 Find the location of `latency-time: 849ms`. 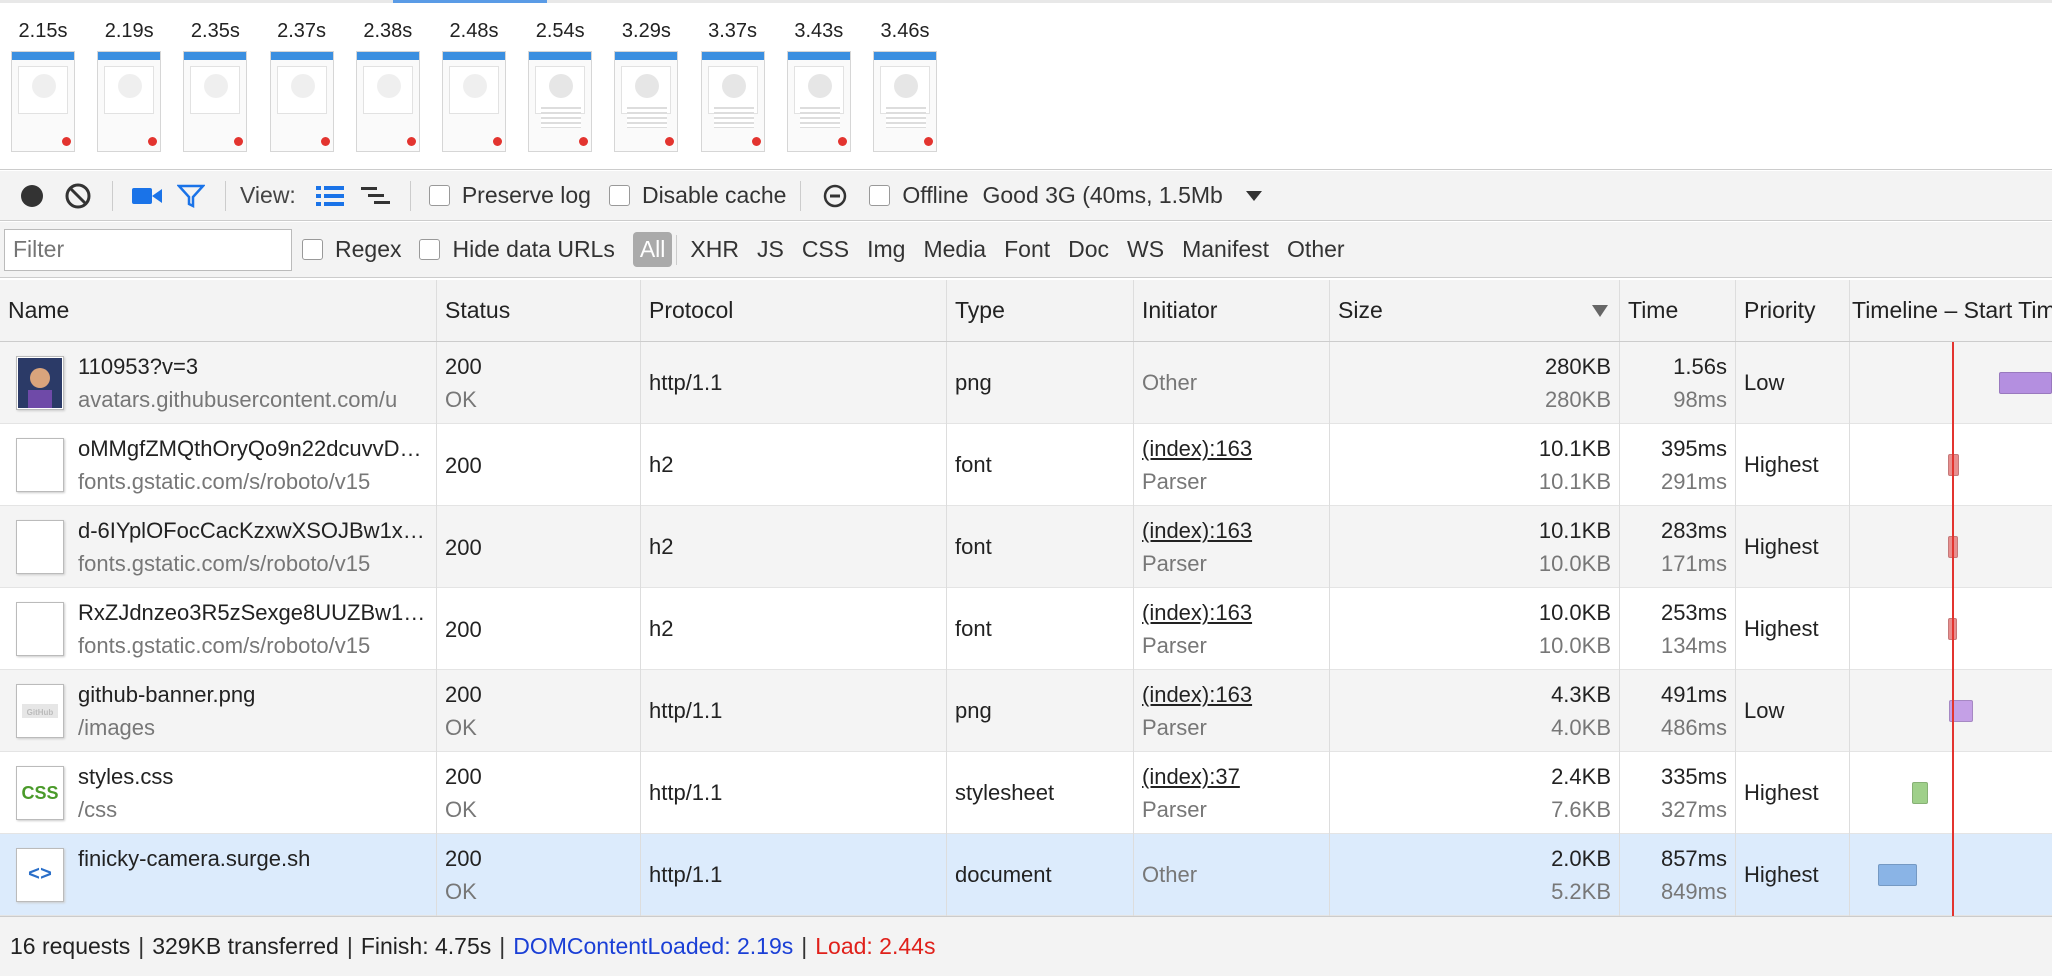

latency-time: 849ms is located at coordinates (1693, 891).